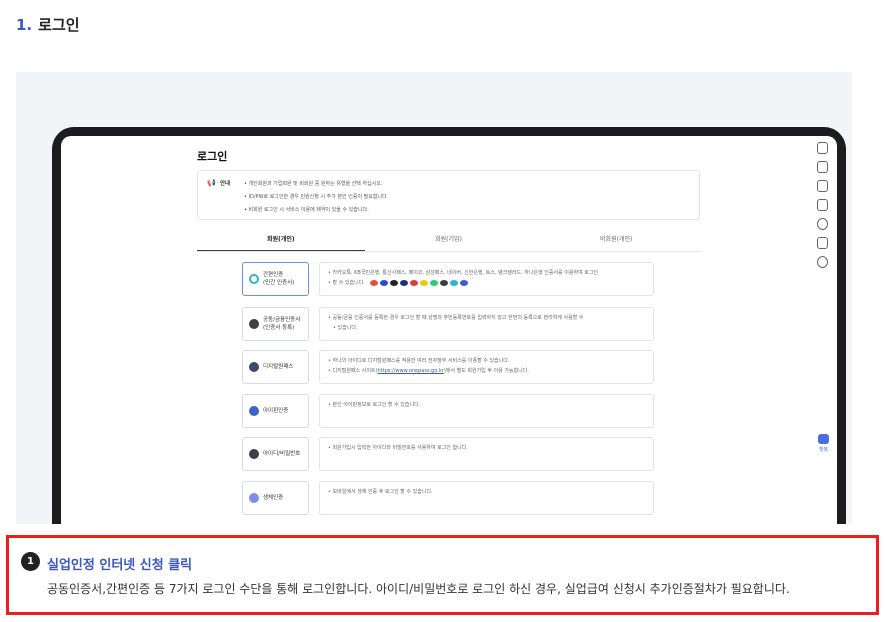 The height and width of the screenshot is (622, 885). Describe the element at coordinates (254, 411) in the screenshot. I see `ipin-icon` at that location.